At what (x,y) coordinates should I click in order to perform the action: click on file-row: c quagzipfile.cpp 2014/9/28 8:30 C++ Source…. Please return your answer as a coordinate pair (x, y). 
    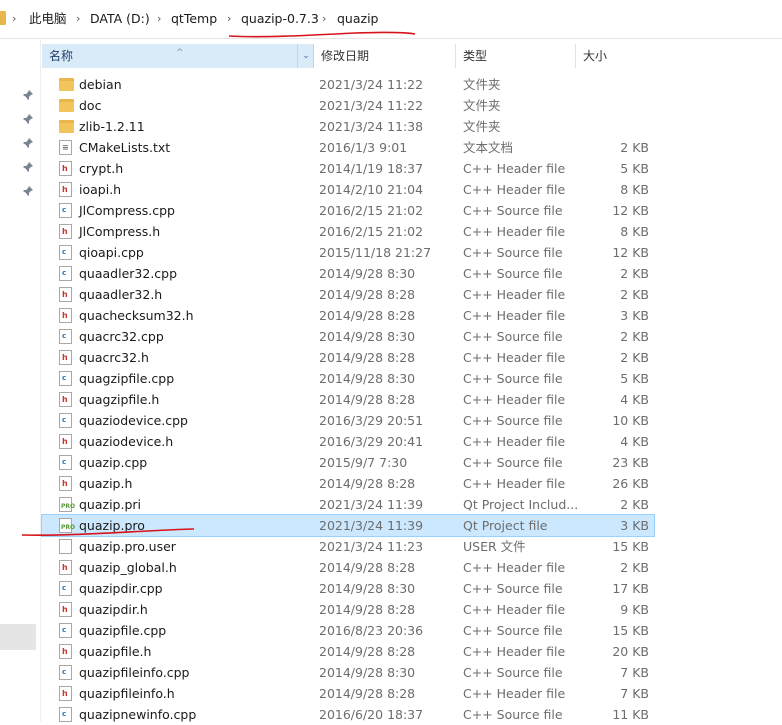
    Looking at the image, I should click on (348, 378).